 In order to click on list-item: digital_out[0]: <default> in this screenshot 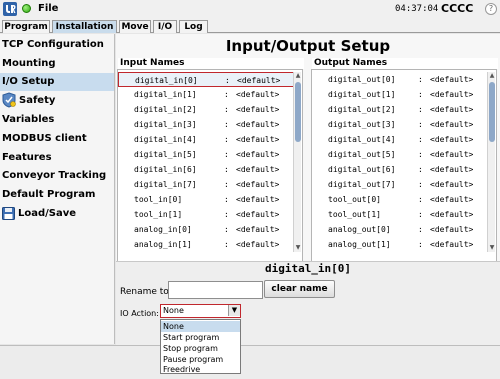, I will do `click(400, 79)`.